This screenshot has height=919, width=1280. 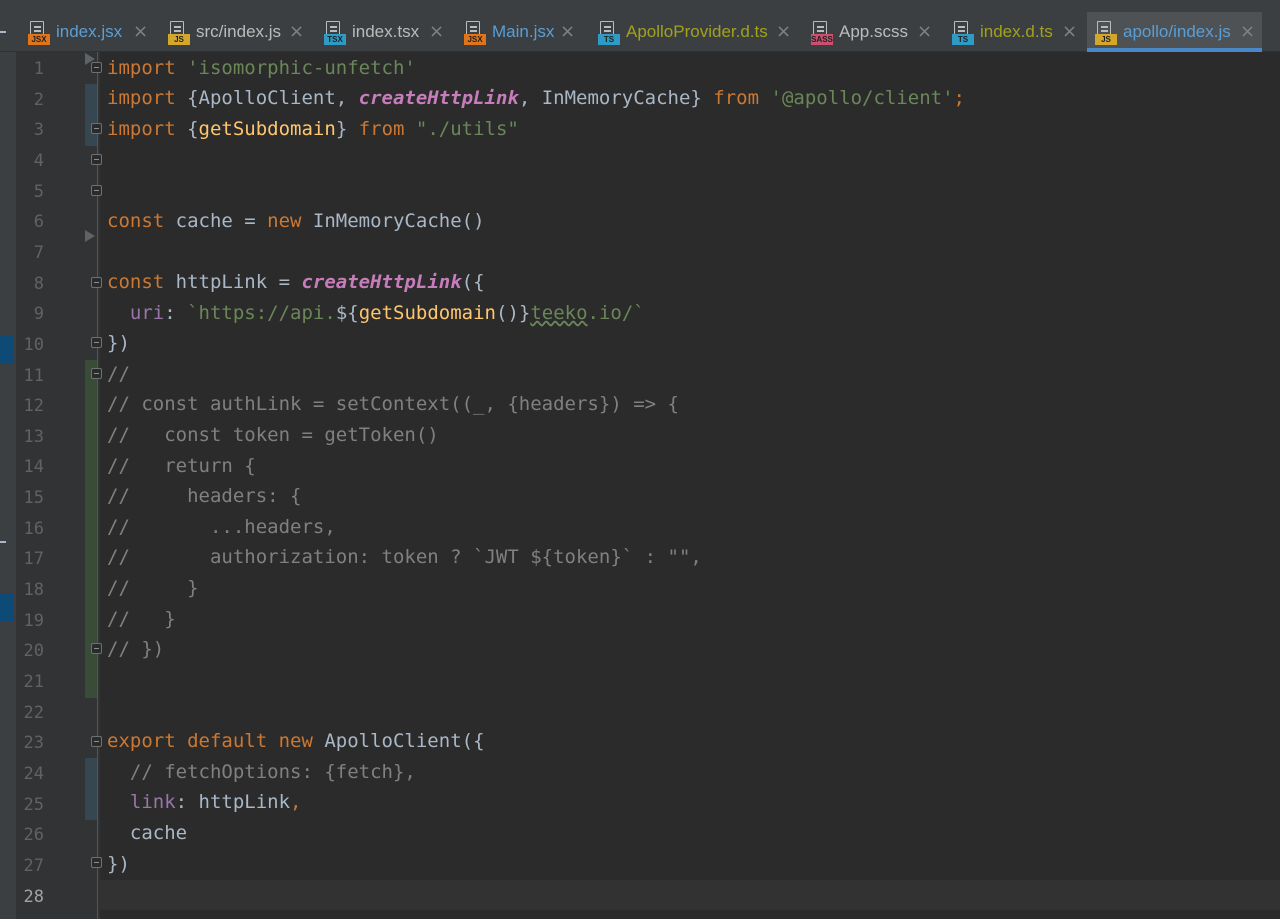 What do you see at coordinates (38, 99) in the screenshot?
I see `line-number: 2` at bounding box center [38, 99].